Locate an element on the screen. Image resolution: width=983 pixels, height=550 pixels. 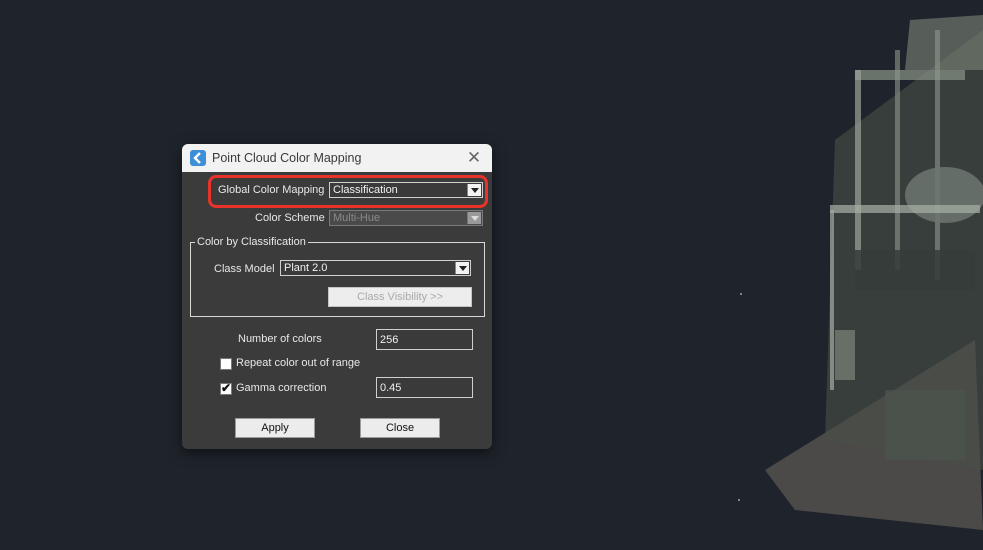
dialog-titlebar: Point Cloud Color Mapping ✕ is located at coordinates (337, 158).